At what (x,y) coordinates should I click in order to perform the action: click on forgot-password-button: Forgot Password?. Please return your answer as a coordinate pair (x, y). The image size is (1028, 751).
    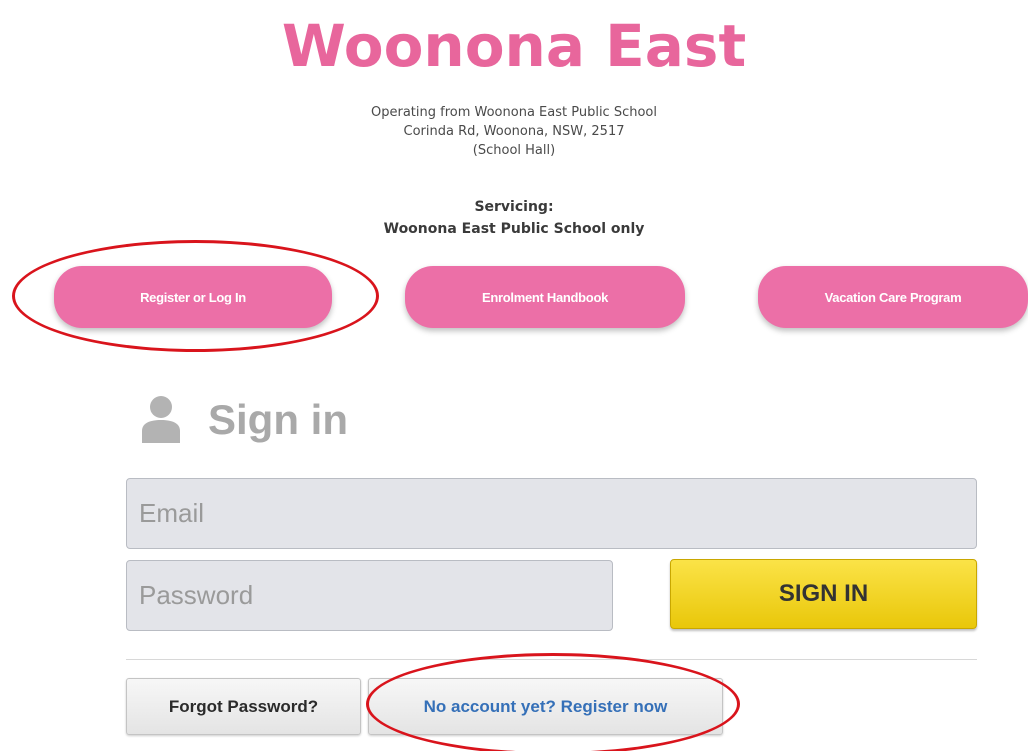
    Looking at the image, I should click on (243, 706).